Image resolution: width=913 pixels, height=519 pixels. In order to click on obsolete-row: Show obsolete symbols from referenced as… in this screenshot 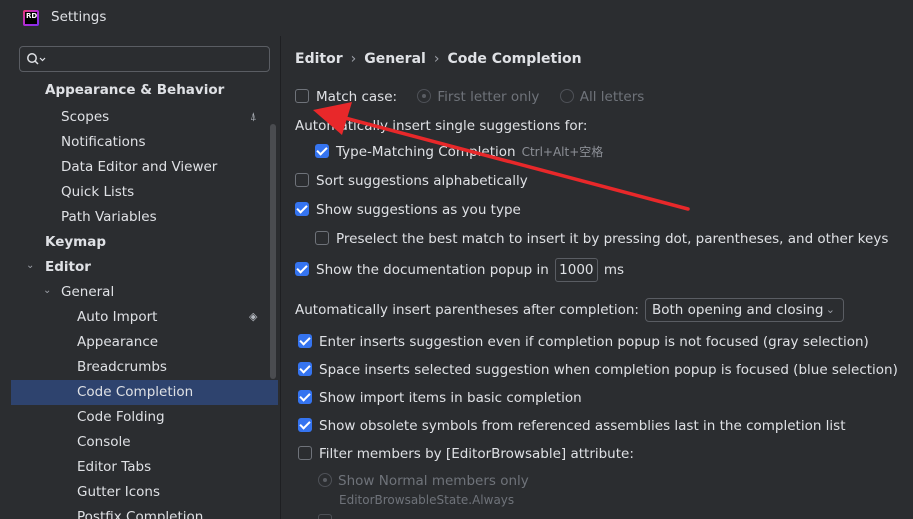, I will do `click(572, 426)`.